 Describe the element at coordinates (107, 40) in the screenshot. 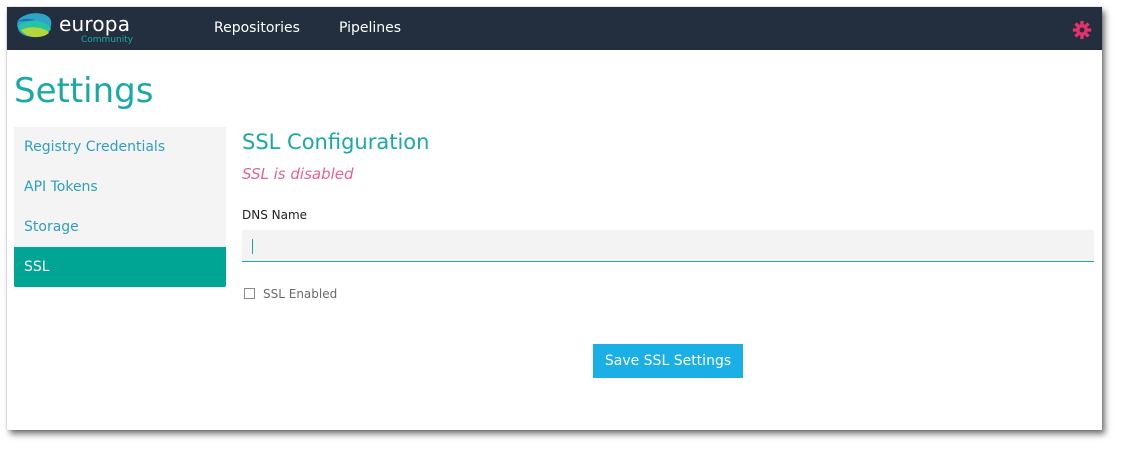

I see `brand-edition: Community` at that location.